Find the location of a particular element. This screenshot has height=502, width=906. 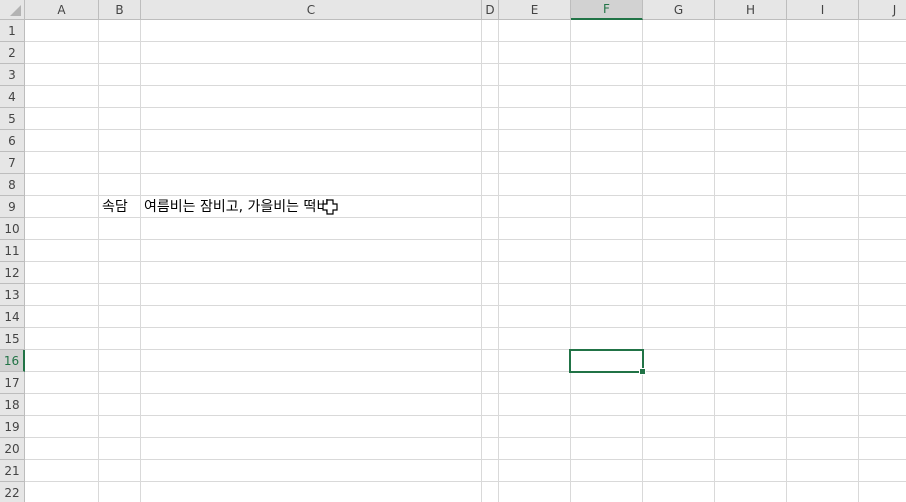

row-header-6: 6 is located at coordinates (12, 141).